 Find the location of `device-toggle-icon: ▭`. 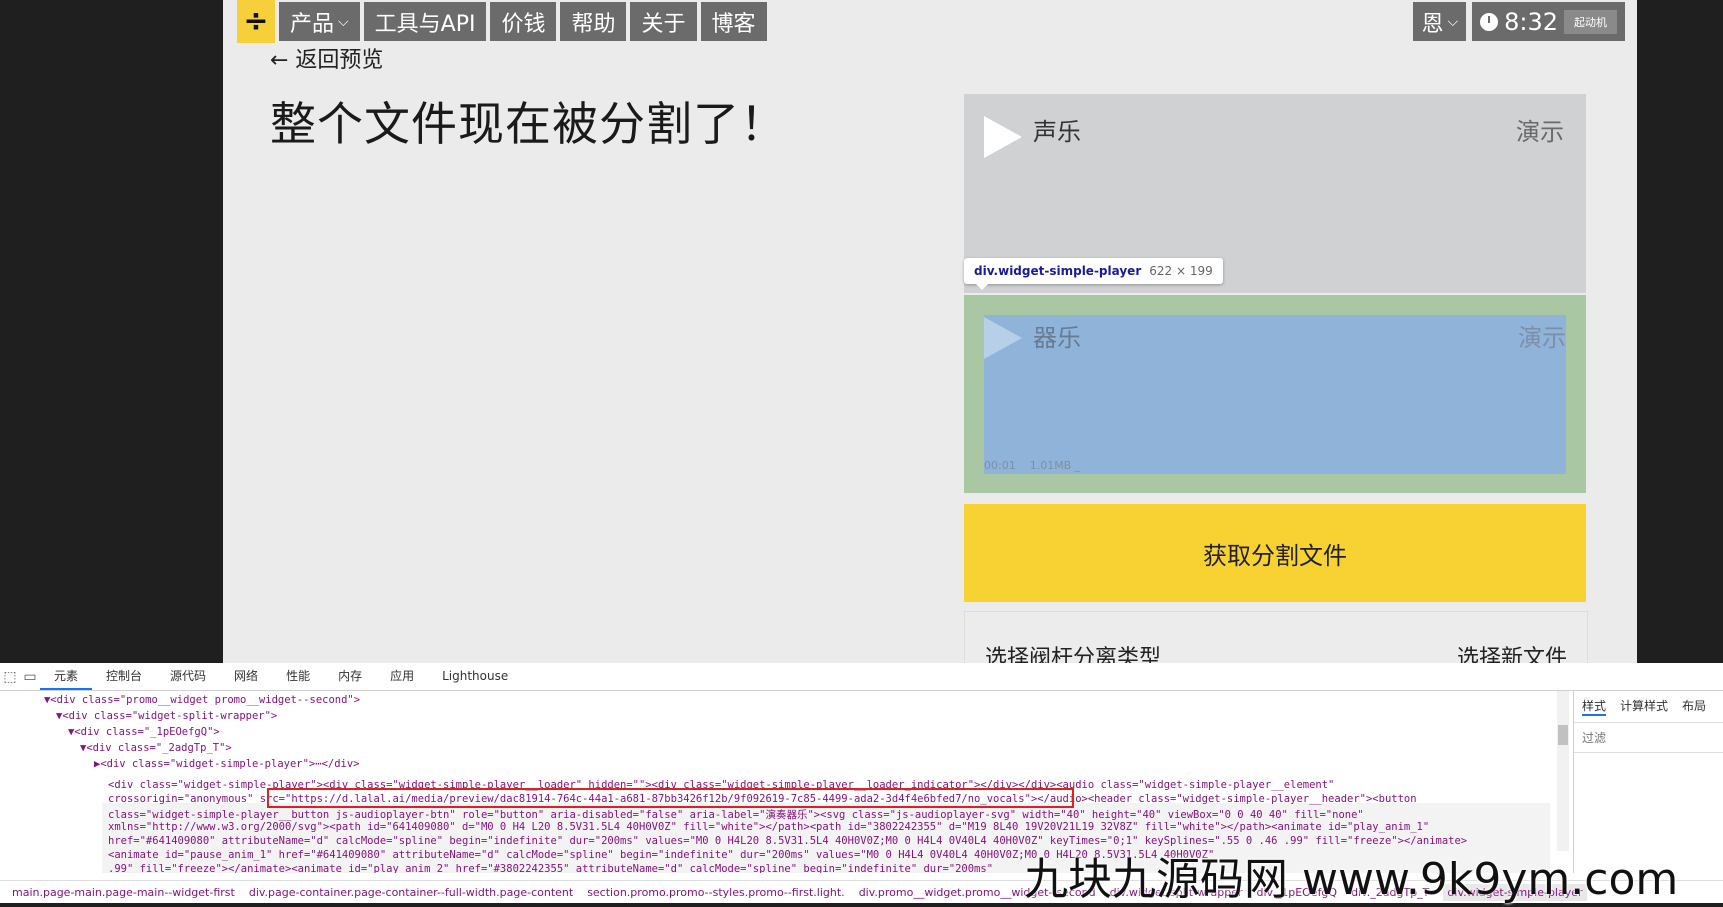

device-toggle-icon: ▭ is located at coordinates (30, 677).